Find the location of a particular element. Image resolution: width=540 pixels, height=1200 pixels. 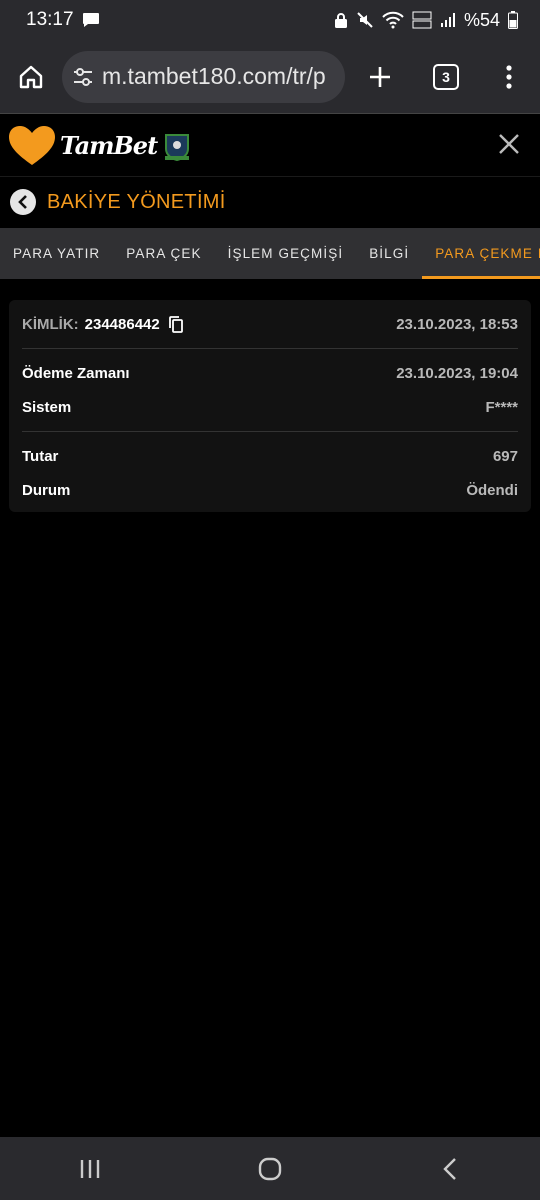

plus-icon is located at coordinates (380, 76).